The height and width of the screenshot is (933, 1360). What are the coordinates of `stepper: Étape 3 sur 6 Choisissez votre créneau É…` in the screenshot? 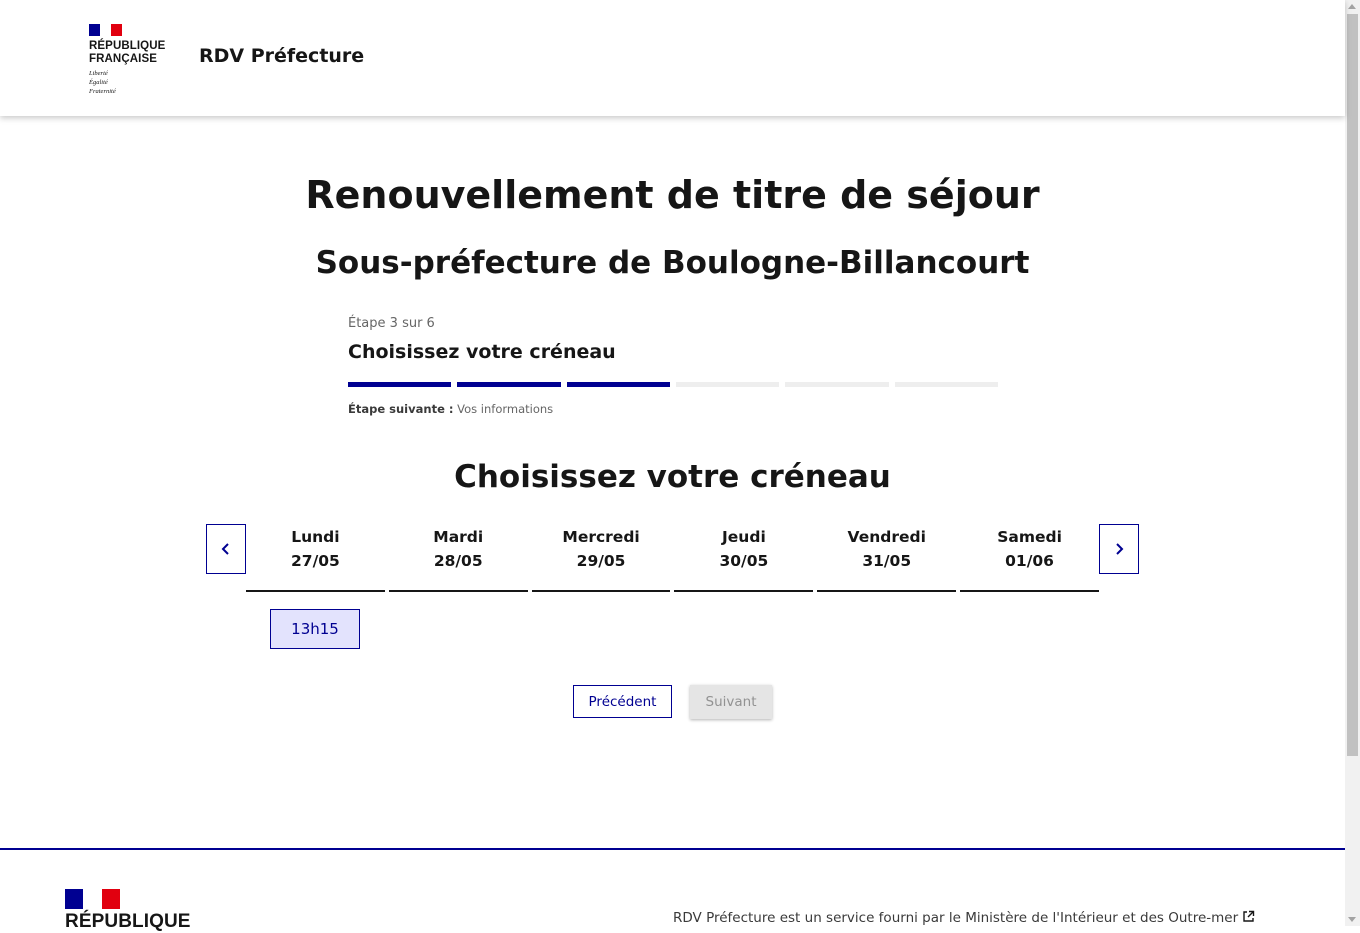 It's located at (673, 366).